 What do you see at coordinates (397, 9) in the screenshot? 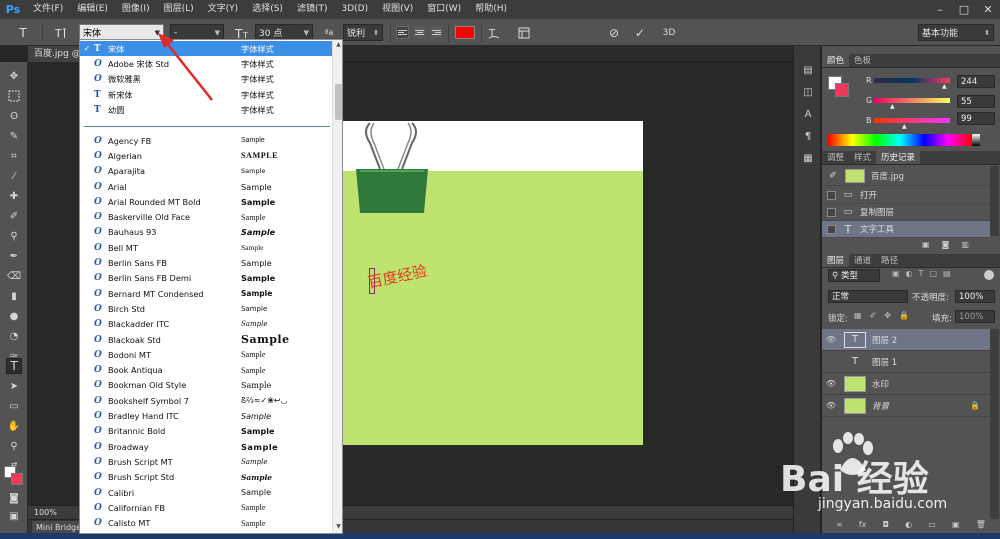
I see `menu-view: 视图(V)` at bounding box center [397, 9].